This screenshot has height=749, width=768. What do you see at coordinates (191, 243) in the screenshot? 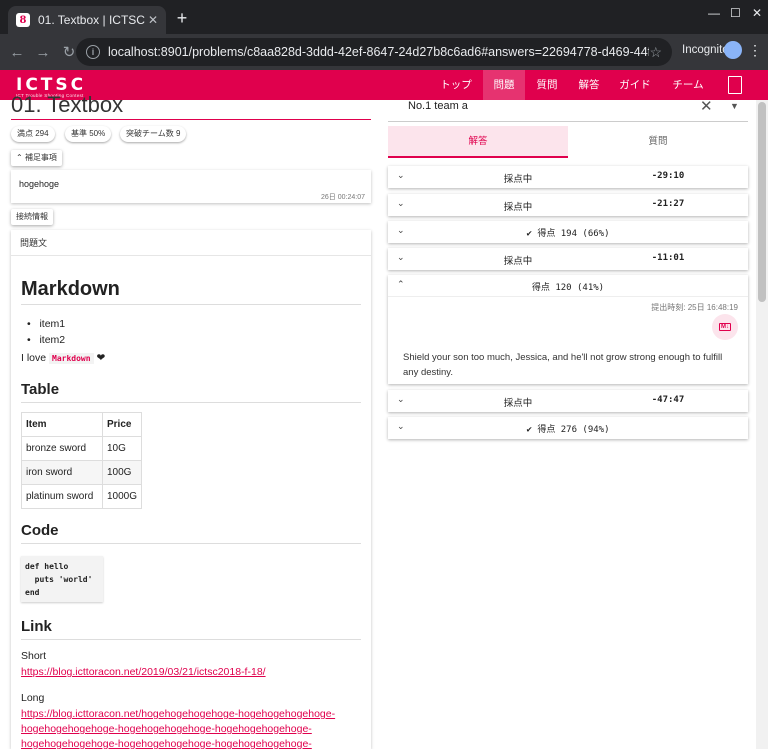
I see `problem-body-header: 問題文` at bounding box center [191, 243].